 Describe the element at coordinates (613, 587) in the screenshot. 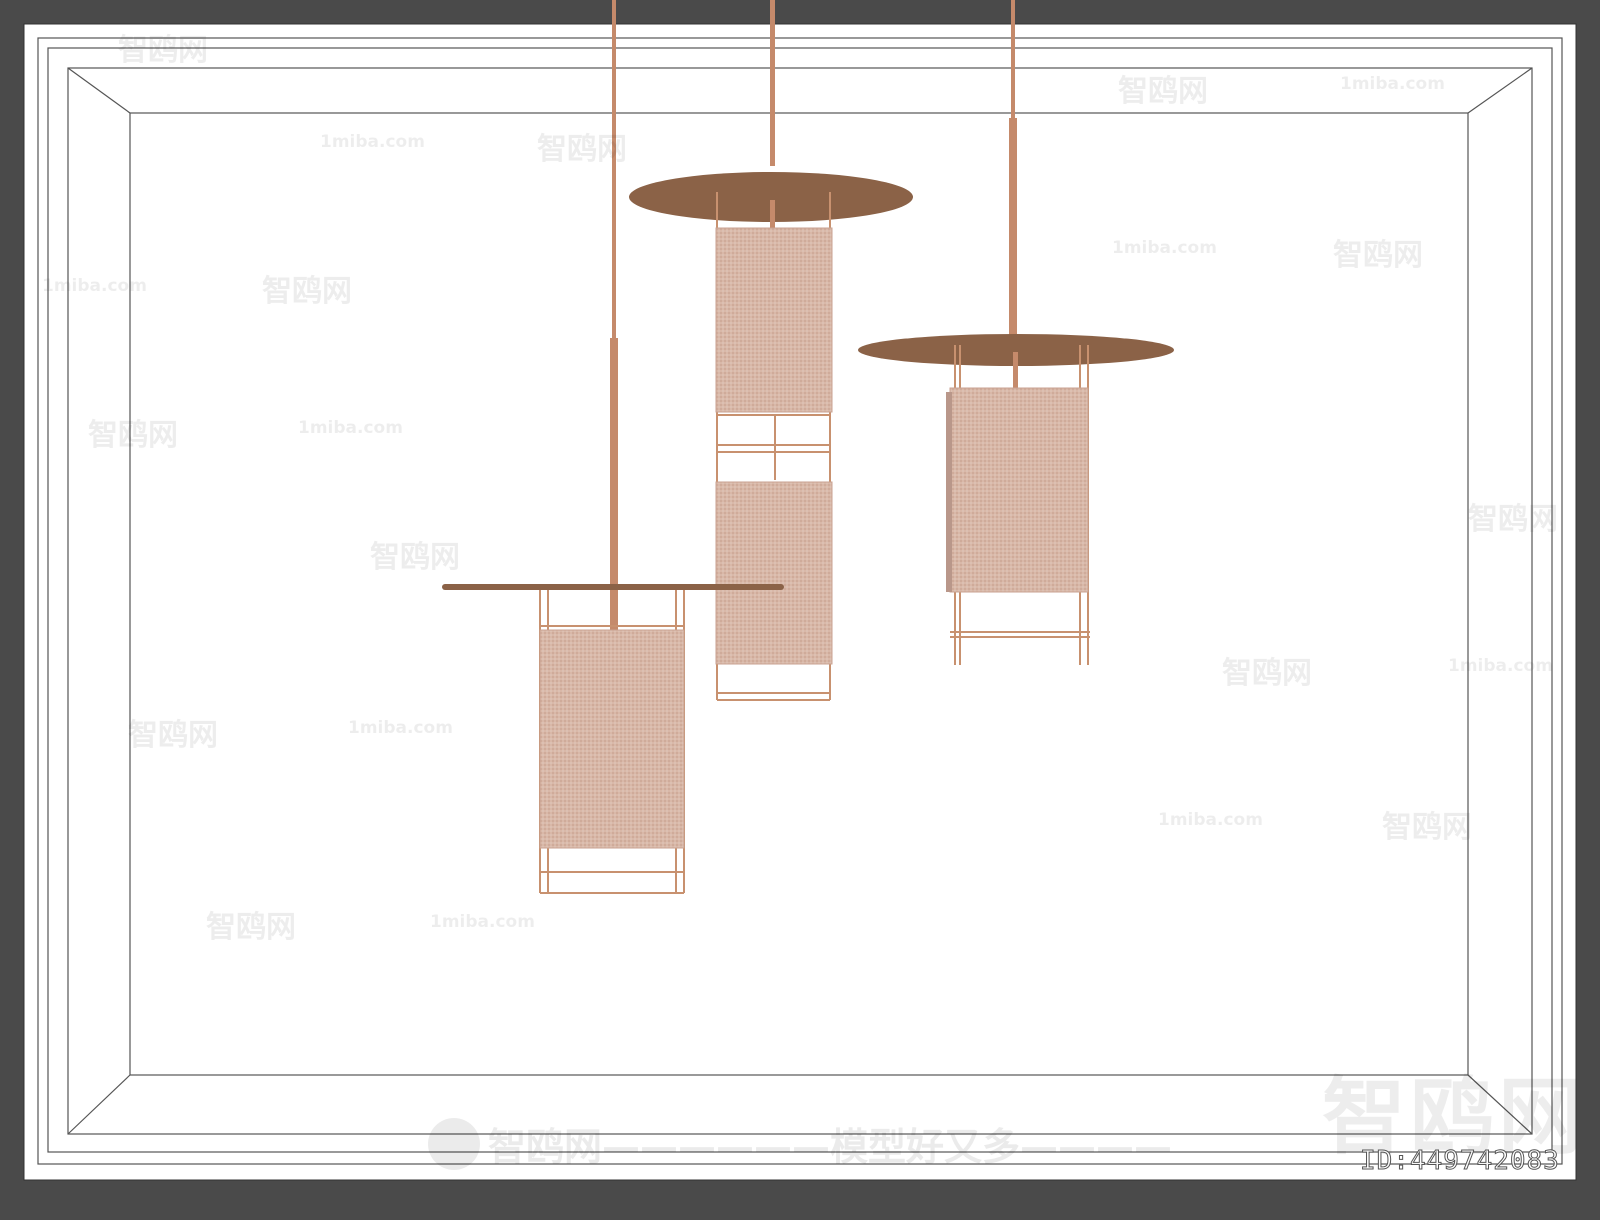

I see `canopy-plate` at that location.